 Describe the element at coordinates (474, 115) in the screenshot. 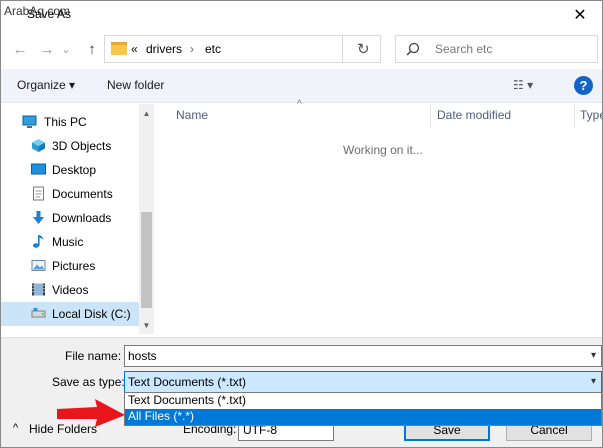

I see `column-header-date-modified: Date modified` at that location.